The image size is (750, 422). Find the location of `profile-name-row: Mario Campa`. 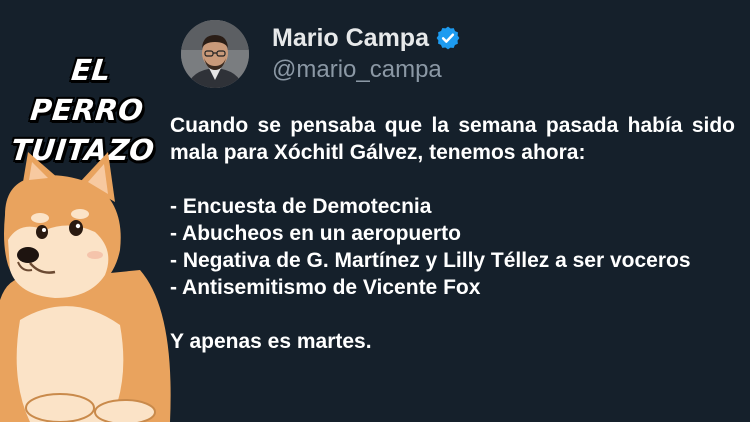

profile-name-row: Mario Campa is located at coordinates (366, 38).